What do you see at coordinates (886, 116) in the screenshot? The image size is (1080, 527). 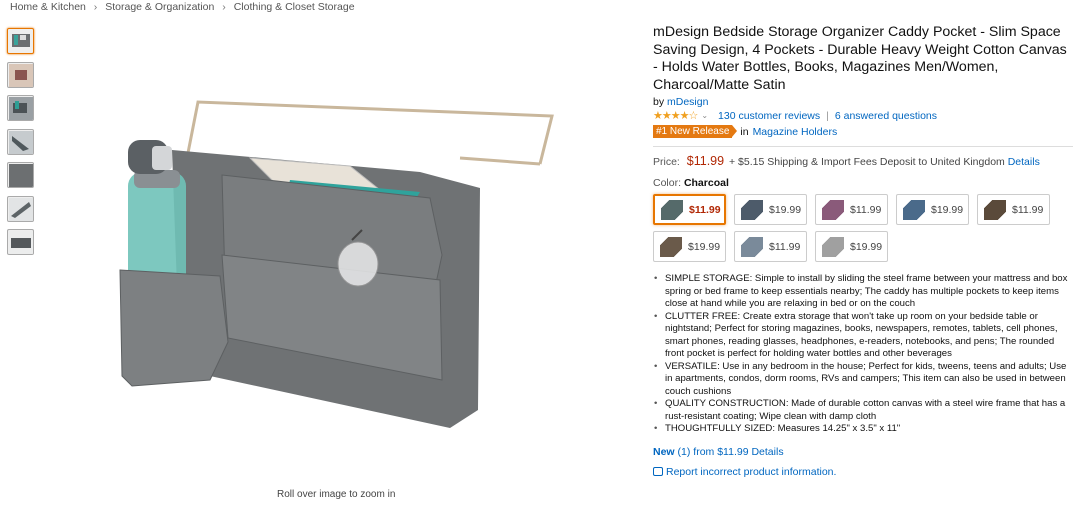 I see `answered-questions-link: 6 answered questions` at bounding box center [886, 116].